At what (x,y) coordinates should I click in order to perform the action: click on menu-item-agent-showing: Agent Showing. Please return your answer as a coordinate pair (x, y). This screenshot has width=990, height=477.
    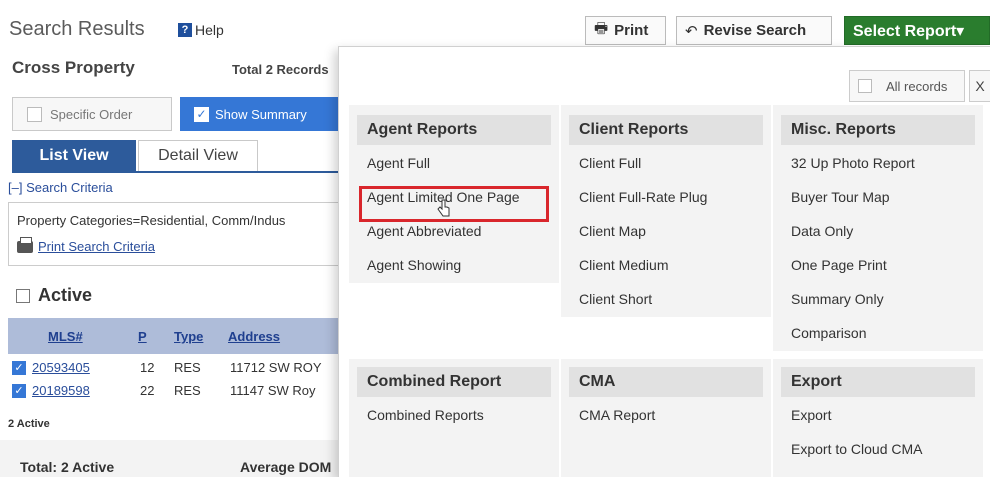
    Looking at the image, I should click on (414, 265).